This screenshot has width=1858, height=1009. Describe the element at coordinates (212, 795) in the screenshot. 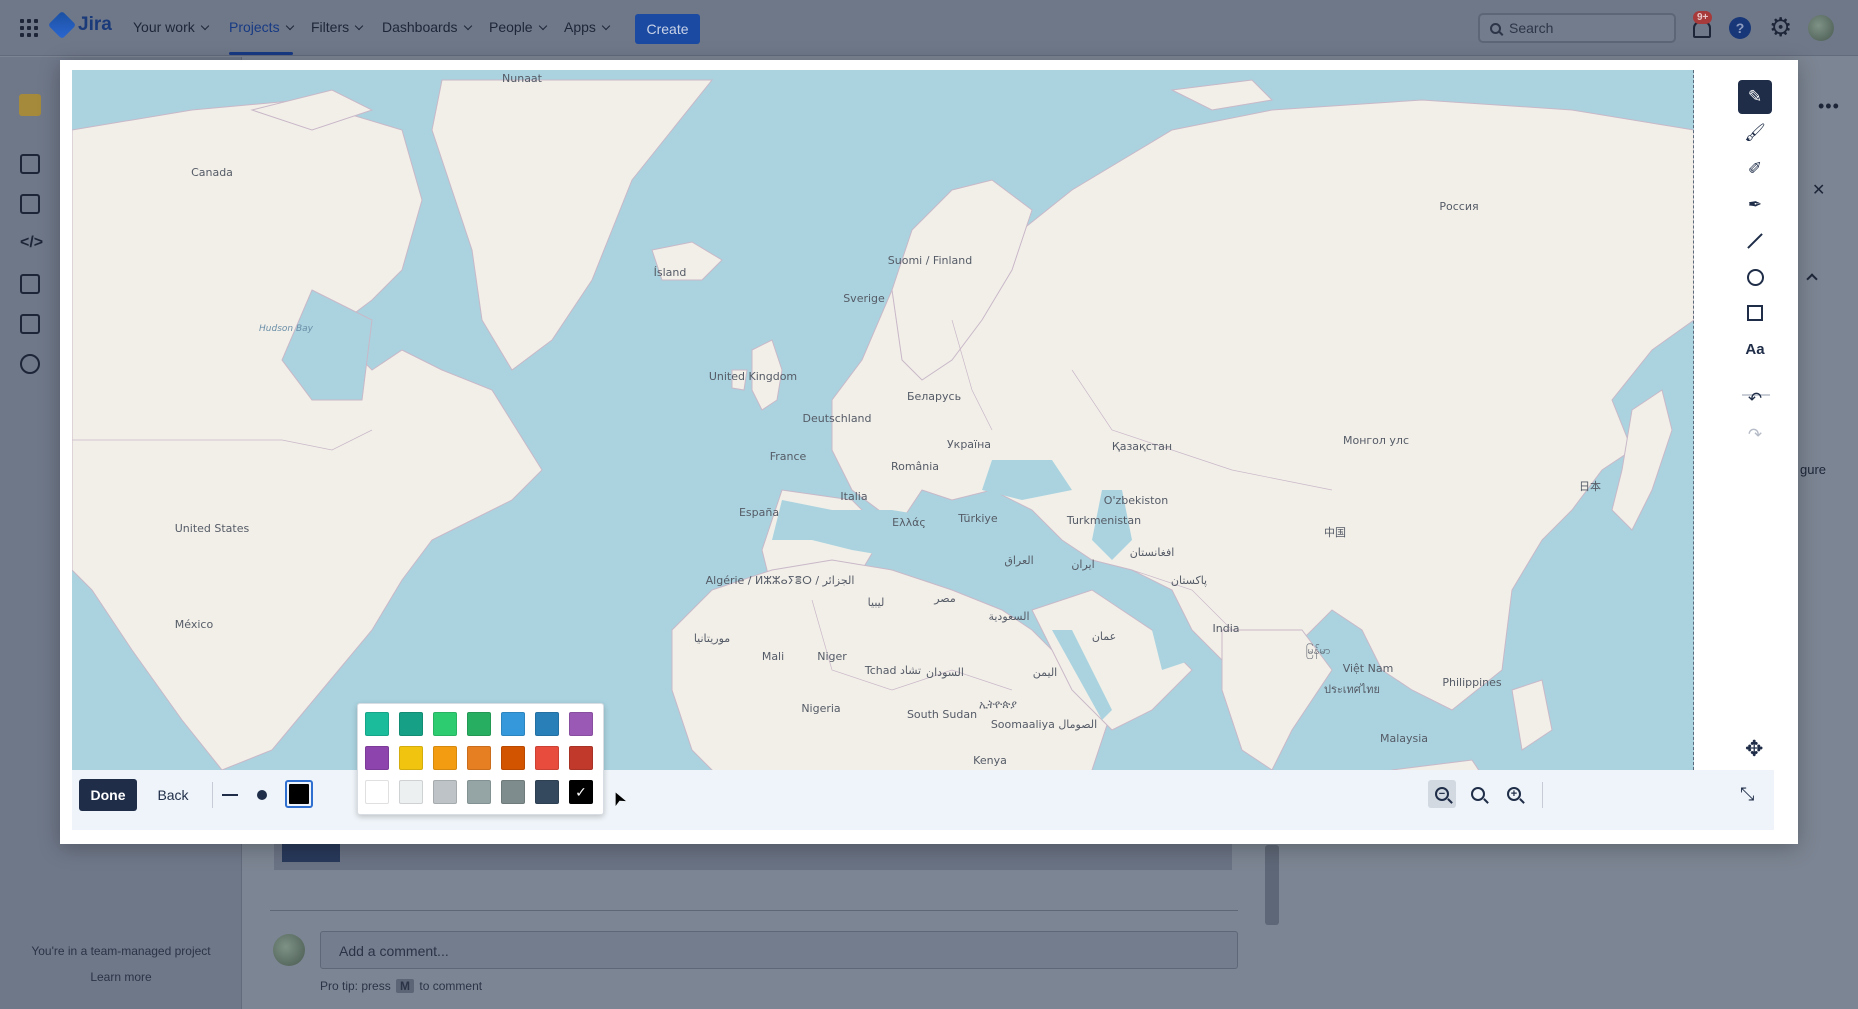

I see `toolbar-separator` at that location.